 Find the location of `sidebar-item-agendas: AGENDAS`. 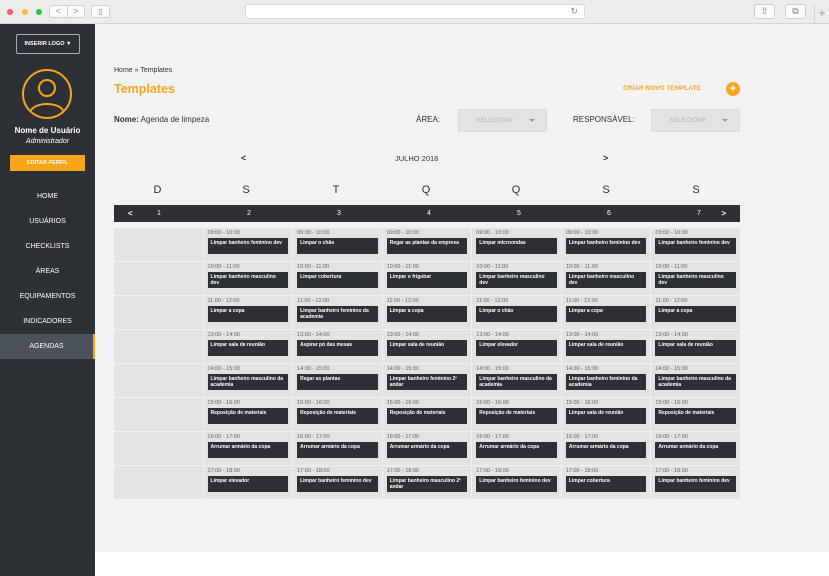

sidebar-item-agendas: AGENDAS is located at coordinates (47, 346).